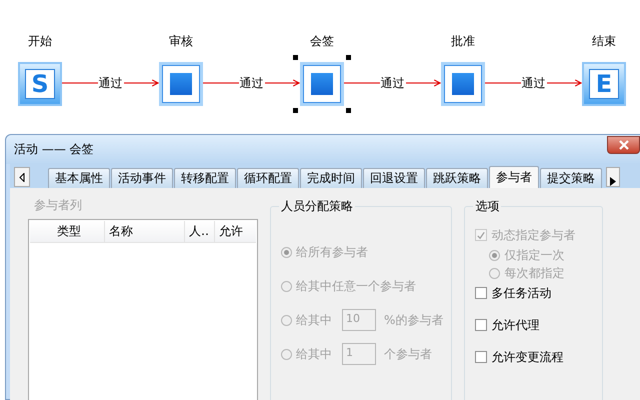 This screenshot has width=640, height=400. Describe the element at coordinates (394, 178) in the screenshot. I see `tab: 回退设置` at that location.